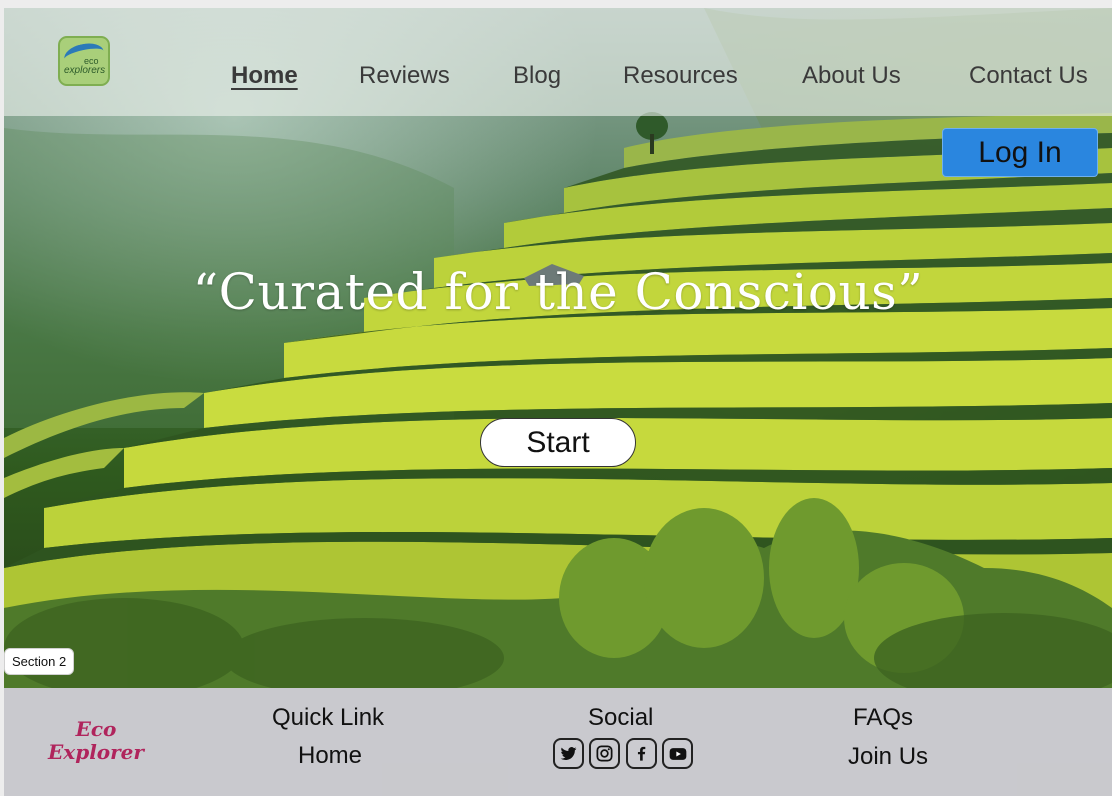 This screenshot has height=796, width=1112. Describe the element at coordinates (264, 76) in the screenshot. I see `nav-link-home: Home` at that location.